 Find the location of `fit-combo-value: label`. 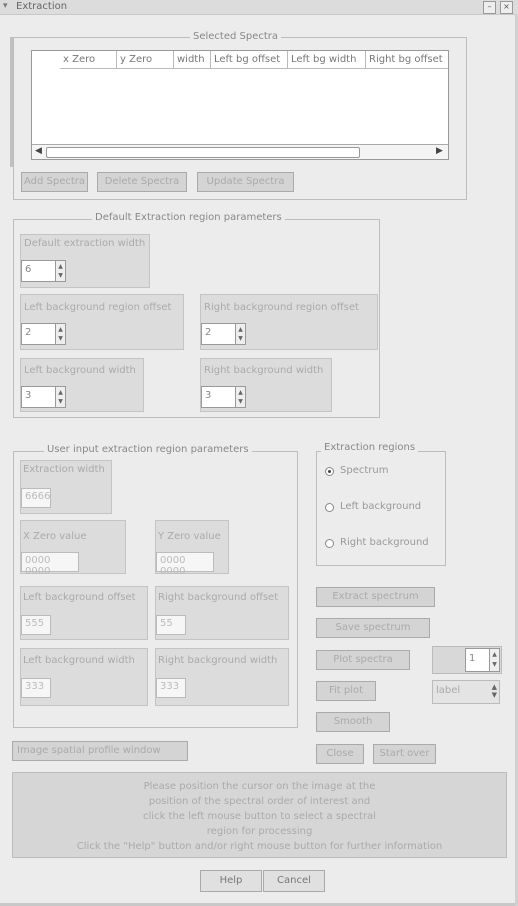

fit-combo-value: label is located at coordinates (448, 690).